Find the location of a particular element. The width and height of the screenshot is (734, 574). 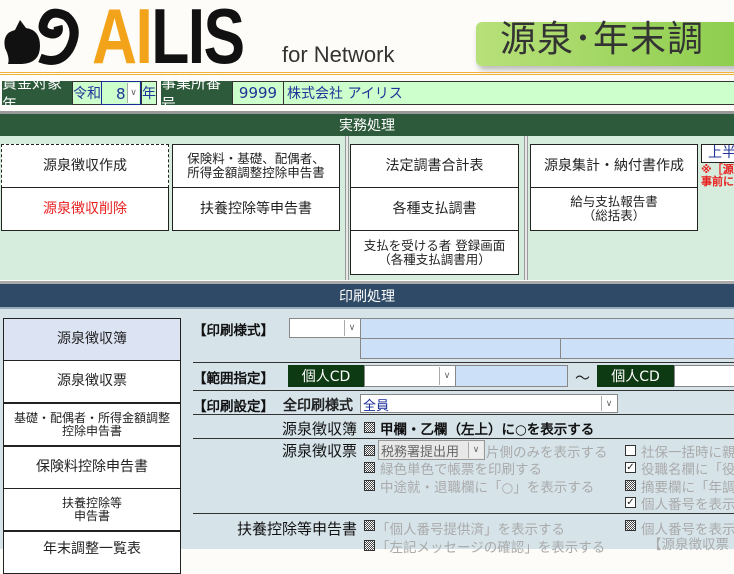

dependent-declaration-button: 扶養控除等申告書 is located at coordinates (256, 209).